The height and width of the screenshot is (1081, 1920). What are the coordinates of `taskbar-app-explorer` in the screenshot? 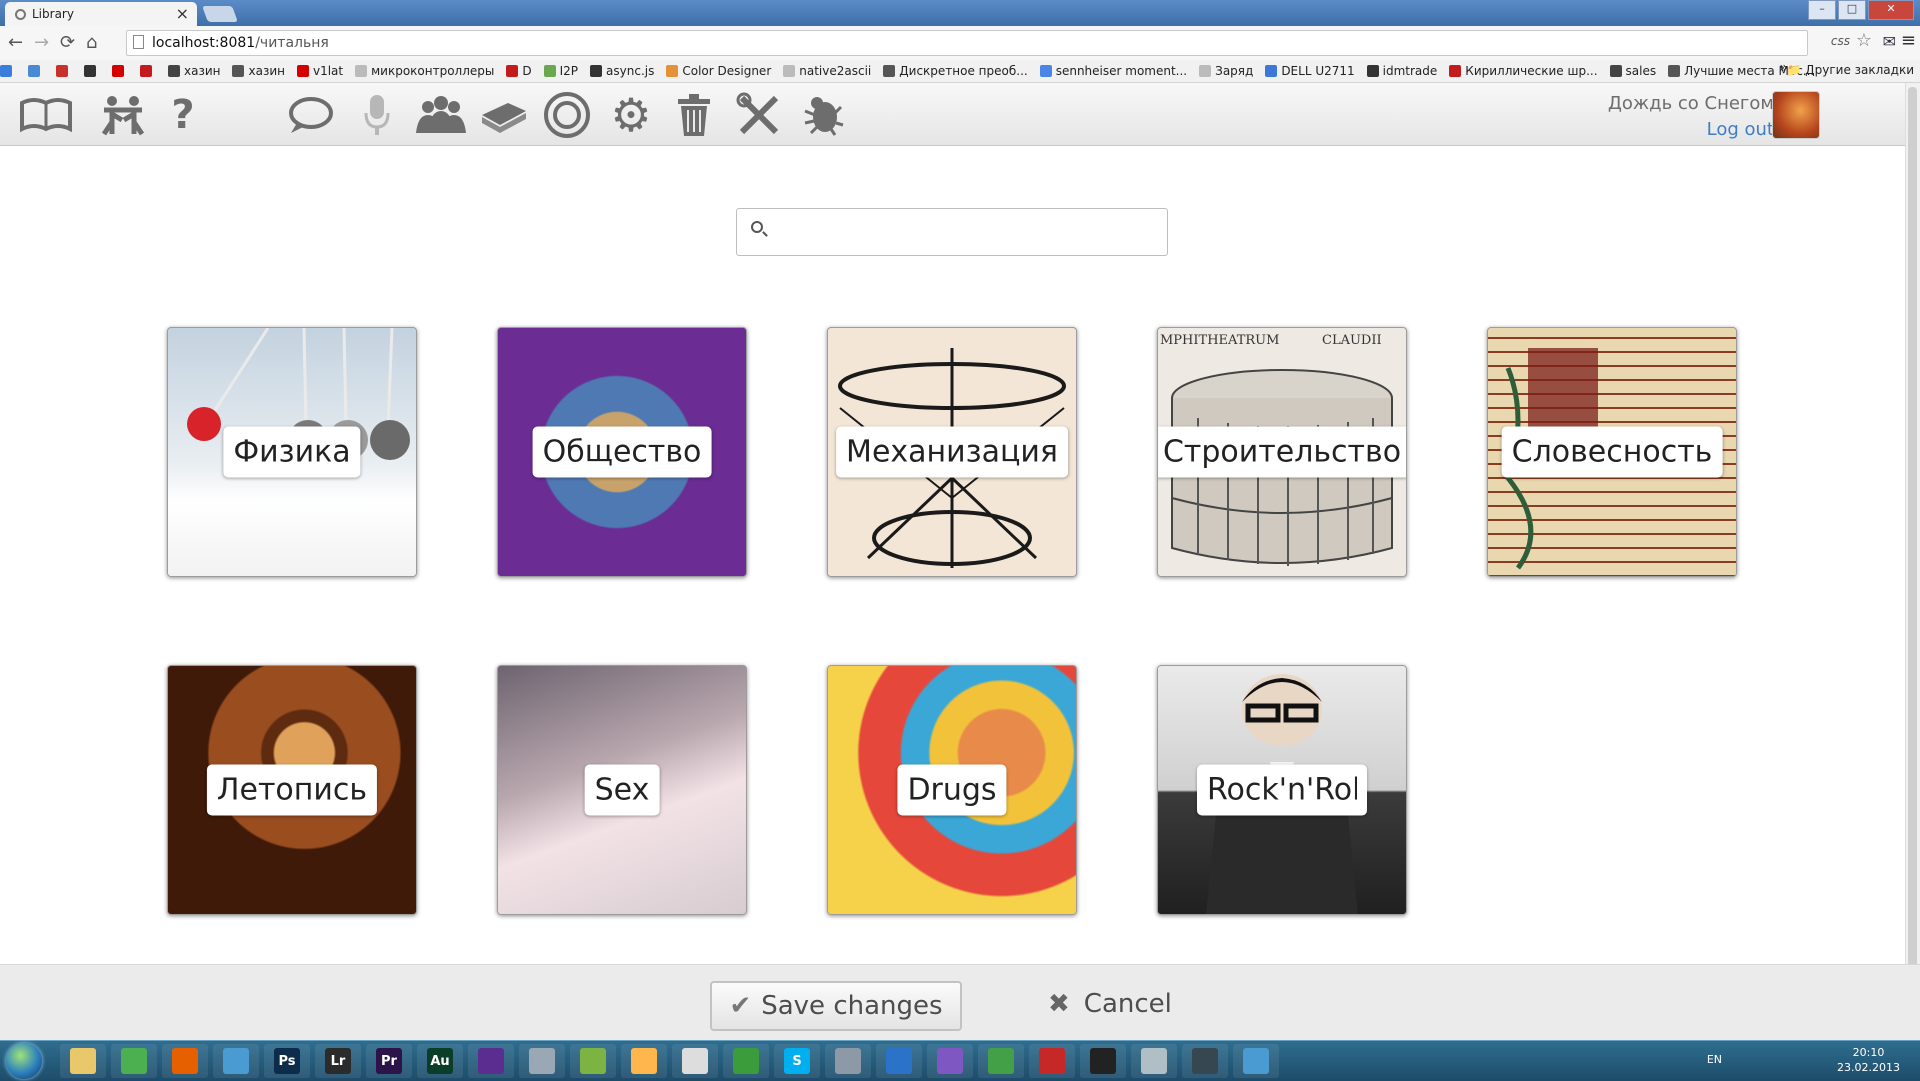 It's located at (83, 1061).